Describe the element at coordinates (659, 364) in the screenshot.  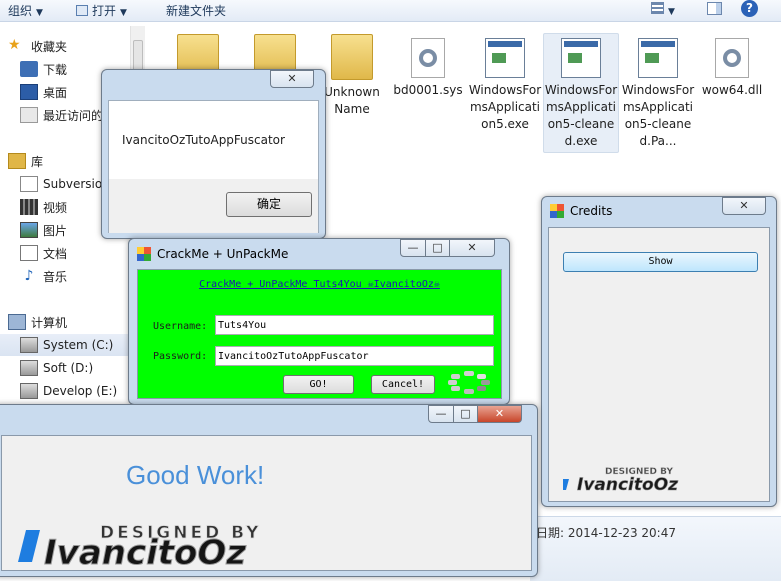
I see `credits-client: Show DESIGNED BY IvancitoOz` at that location.